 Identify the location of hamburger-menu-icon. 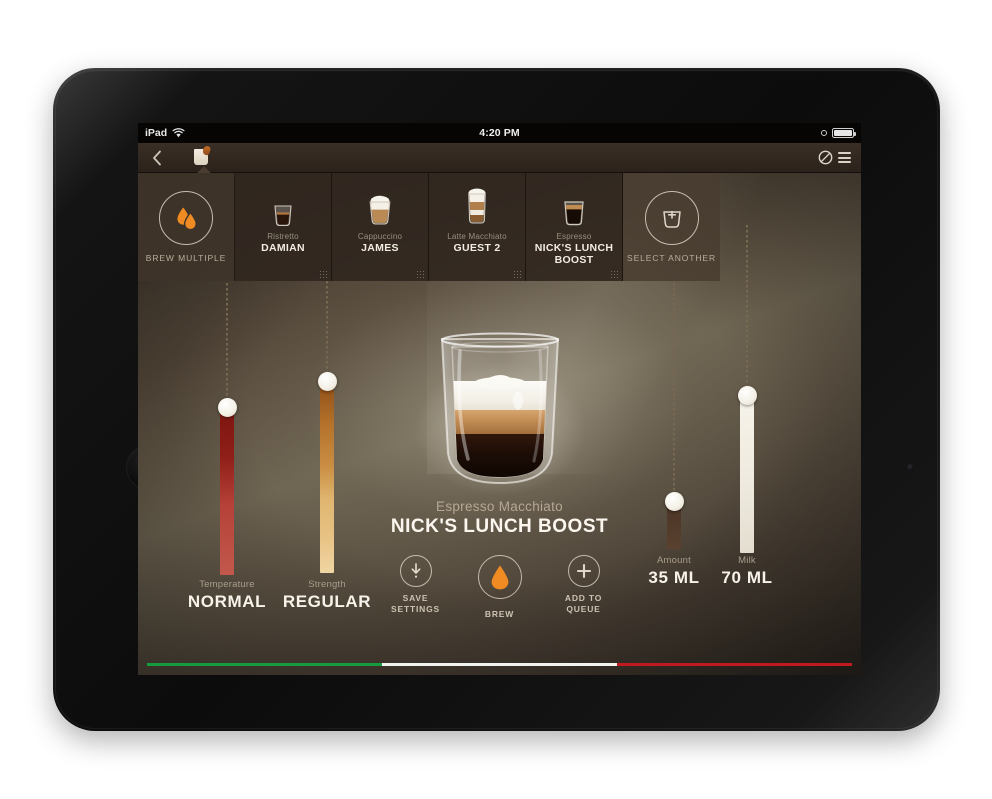
(844, 157).